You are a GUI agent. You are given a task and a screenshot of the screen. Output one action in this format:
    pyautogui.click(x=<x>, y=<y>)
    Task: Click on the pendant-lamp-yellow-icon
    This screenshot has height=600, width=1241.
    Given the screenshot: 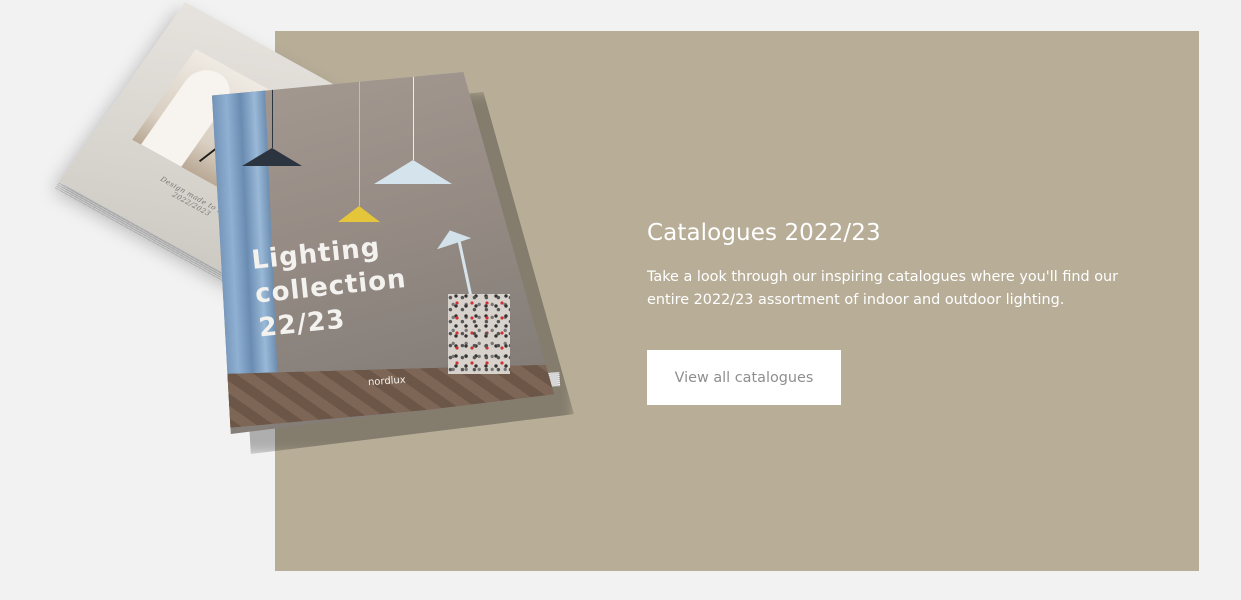 What is the action you would take?
    pyautogui.click(x=359, y=214)
    